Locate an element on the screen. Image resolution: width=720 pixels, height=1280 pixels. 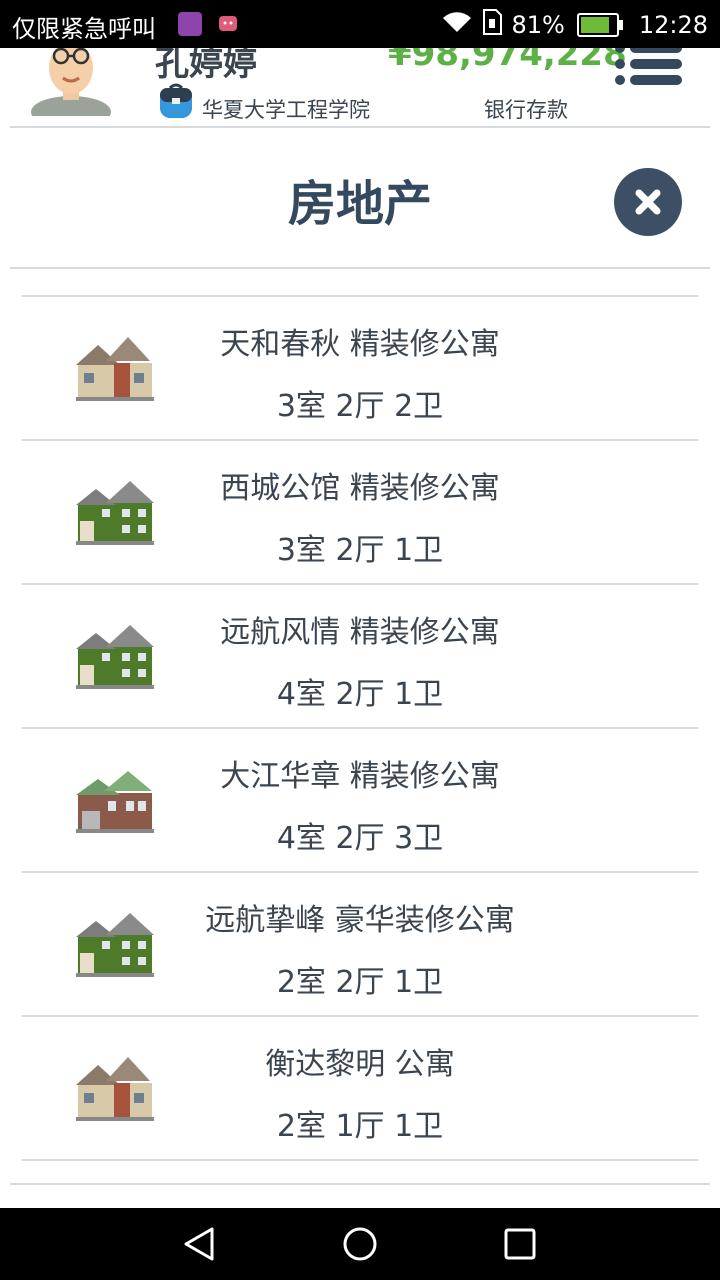
player-header: 孔婷婷 ¥98,974,228 华夏大学工程学院 银行存款 is located at coordinates (360, 88).